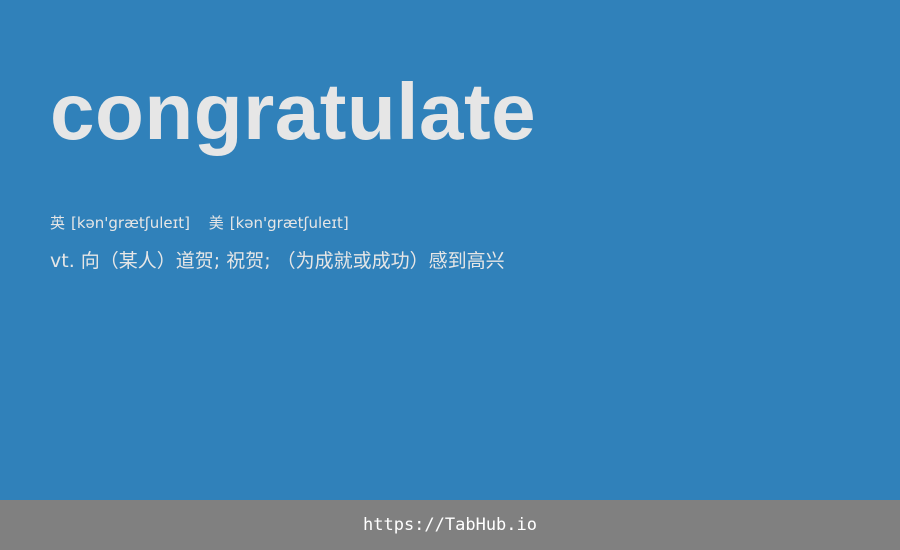 This screenshot has height=550, width=900. What do you see at coordinates (293, 111) in the screenshot?
I see `headword: congratulate` at bounding box center [293, 111].